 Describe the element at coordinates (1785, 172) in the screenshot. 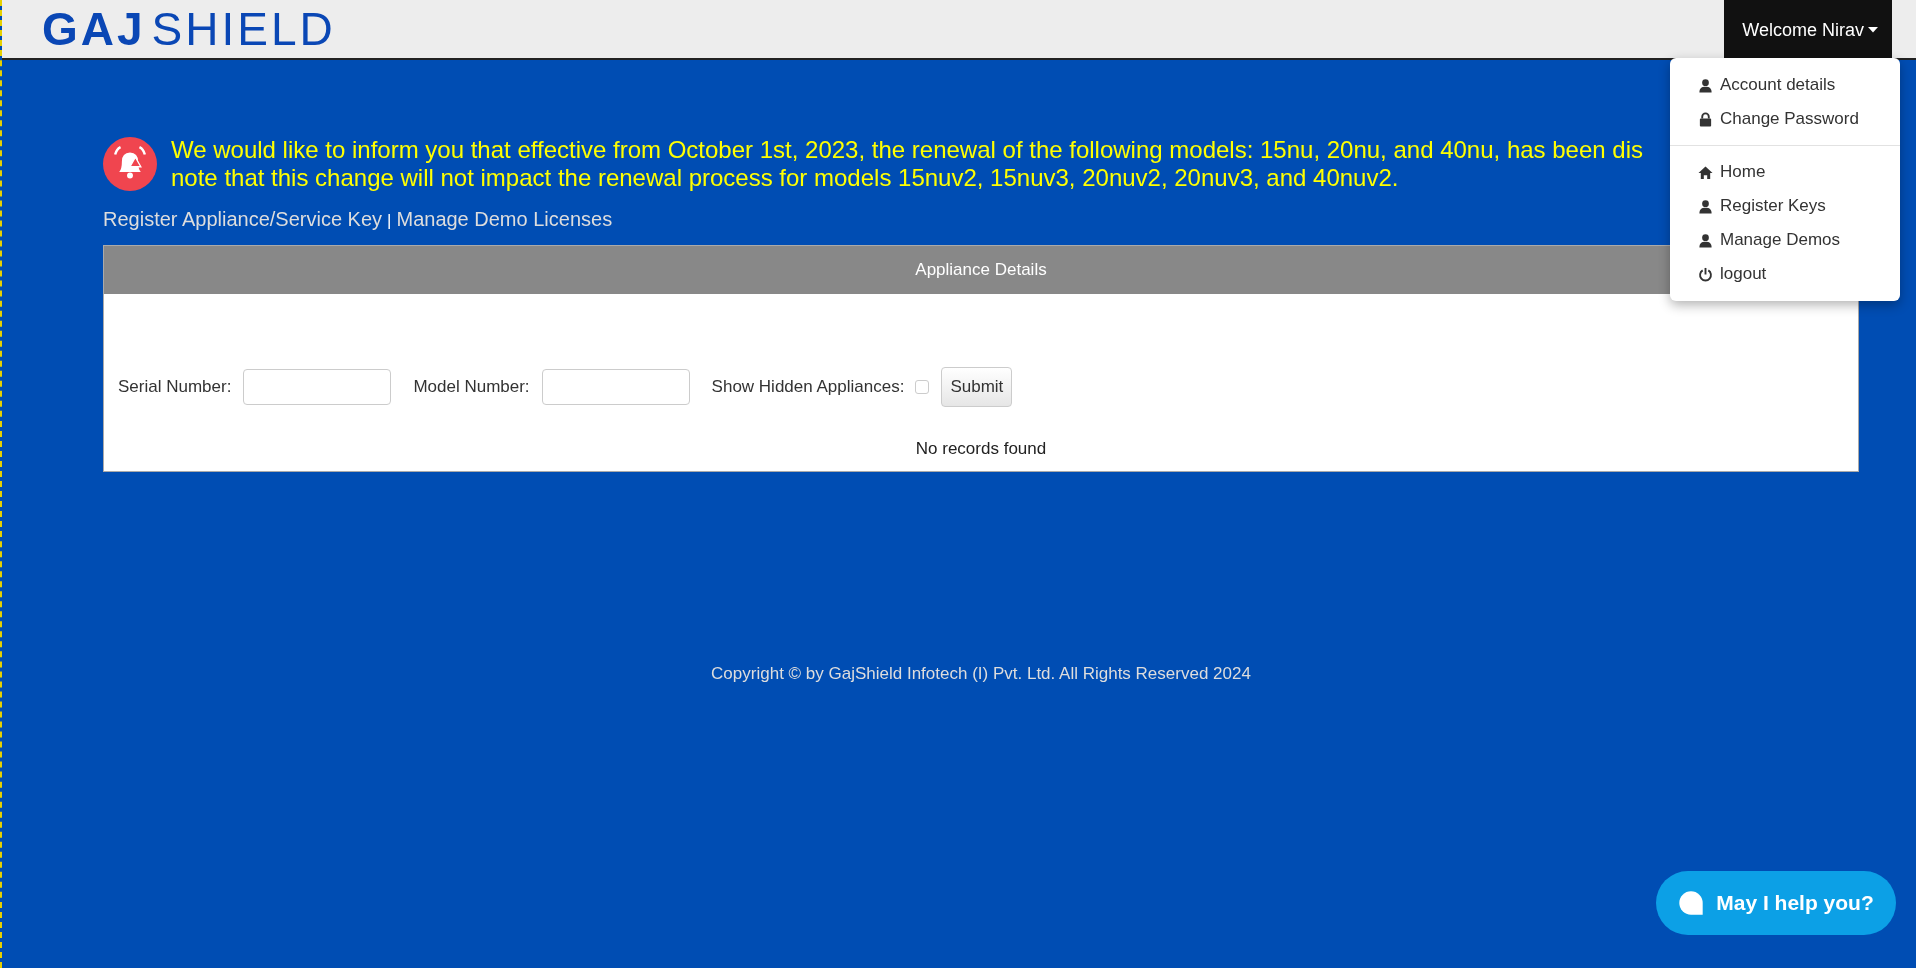

I see `menu-item: Home` at that location.